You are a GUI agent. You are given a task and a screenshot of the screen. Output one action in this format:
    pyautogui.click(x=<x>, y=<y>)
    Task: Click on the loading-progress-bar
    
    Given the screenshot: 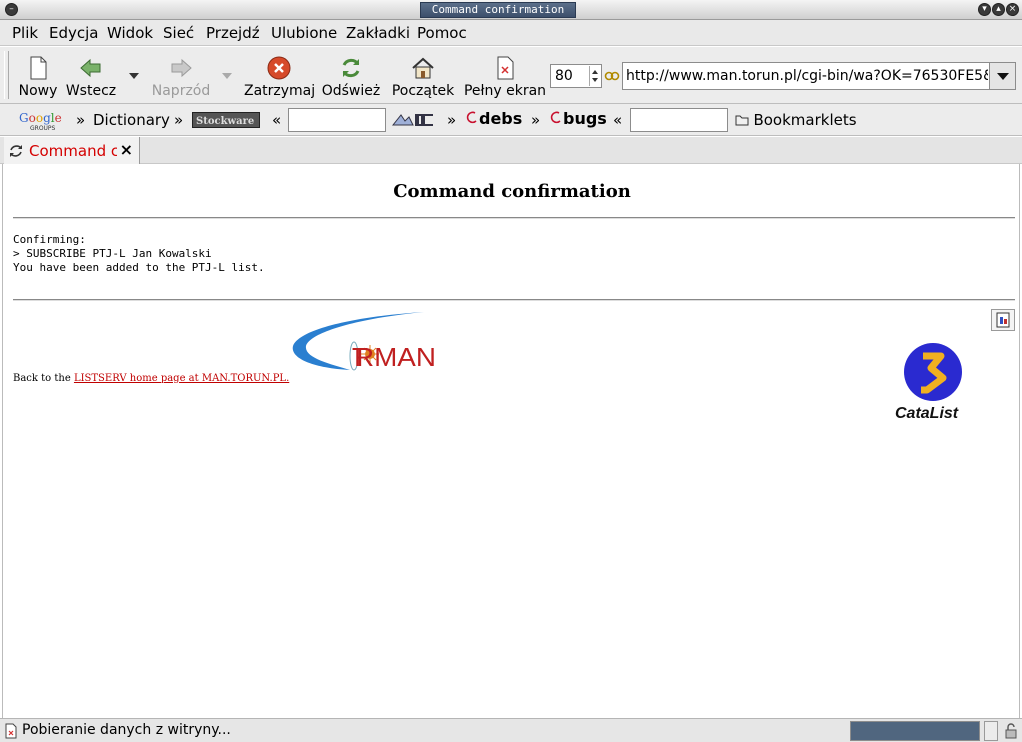 What is the action you would take?
    pyautogui.click(x=915, y=731)
    